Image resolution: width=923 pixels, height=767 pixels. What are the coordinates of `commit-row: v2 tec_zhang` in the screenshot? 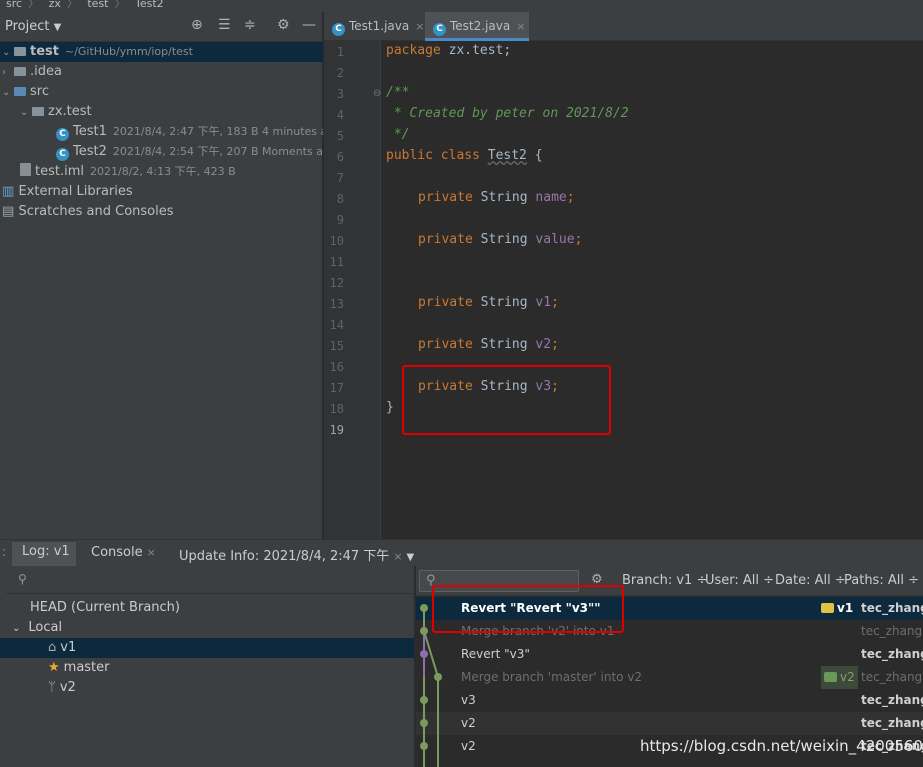 It's located at (669, 723).